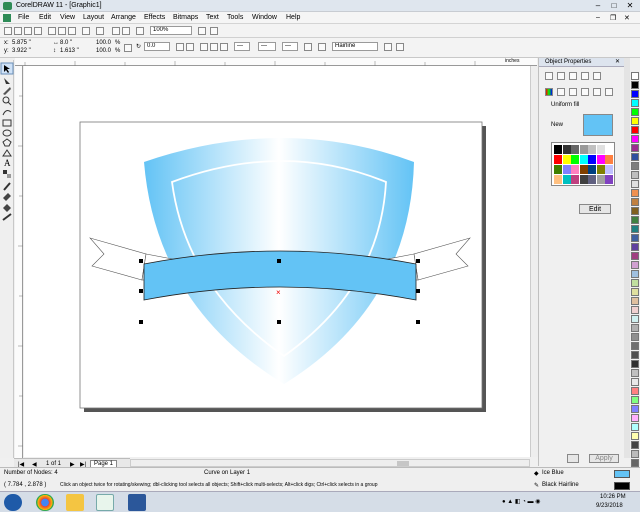 This screenshot has width=640, height=512. I want to click on horizontal-scroll-thumb, so click(403, 463).